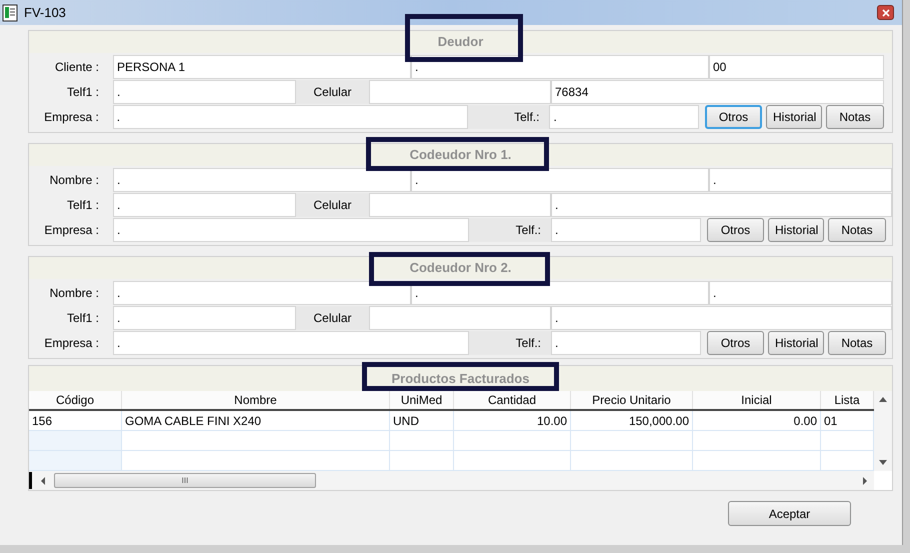  What do you see at coordinates (632, 400) in the screenshot?
I see `column-header: Precio Unitario` at bounding box center [632, 400].